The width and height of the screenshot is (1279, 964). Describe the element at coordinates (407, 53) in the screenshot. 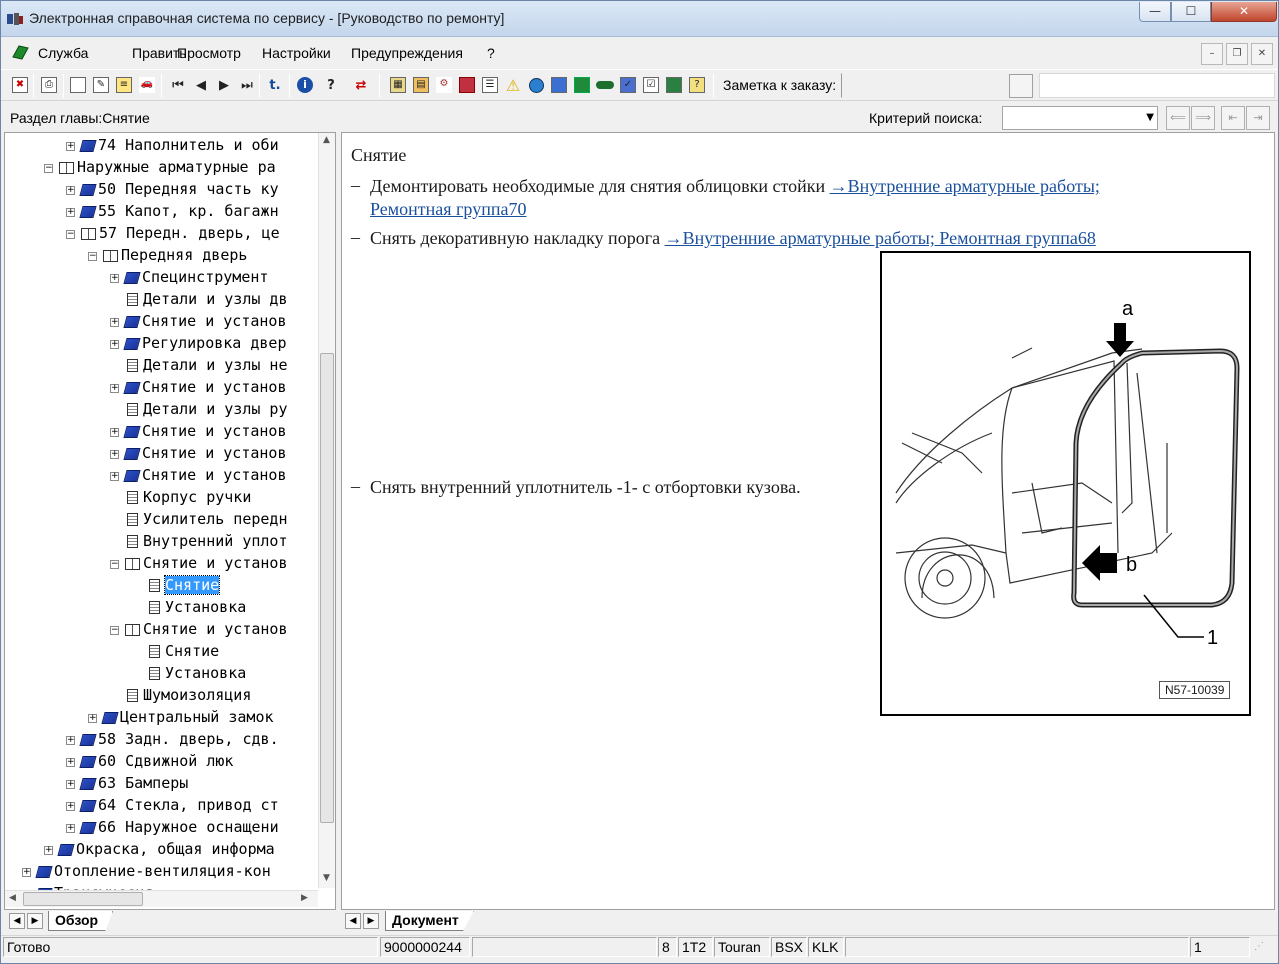

I see `menu-warnings: Предупреждения` at that location.